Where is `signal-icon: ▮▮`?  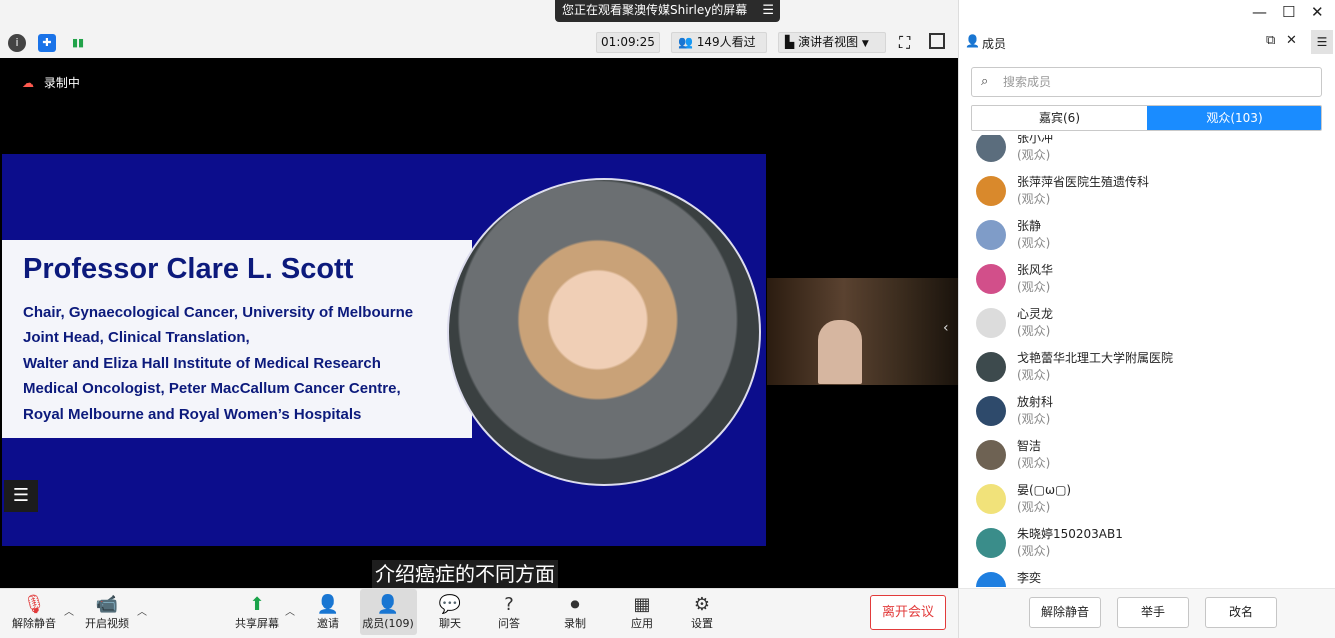
signal-icon: ▮▮ is located at coordinates (78, 43).